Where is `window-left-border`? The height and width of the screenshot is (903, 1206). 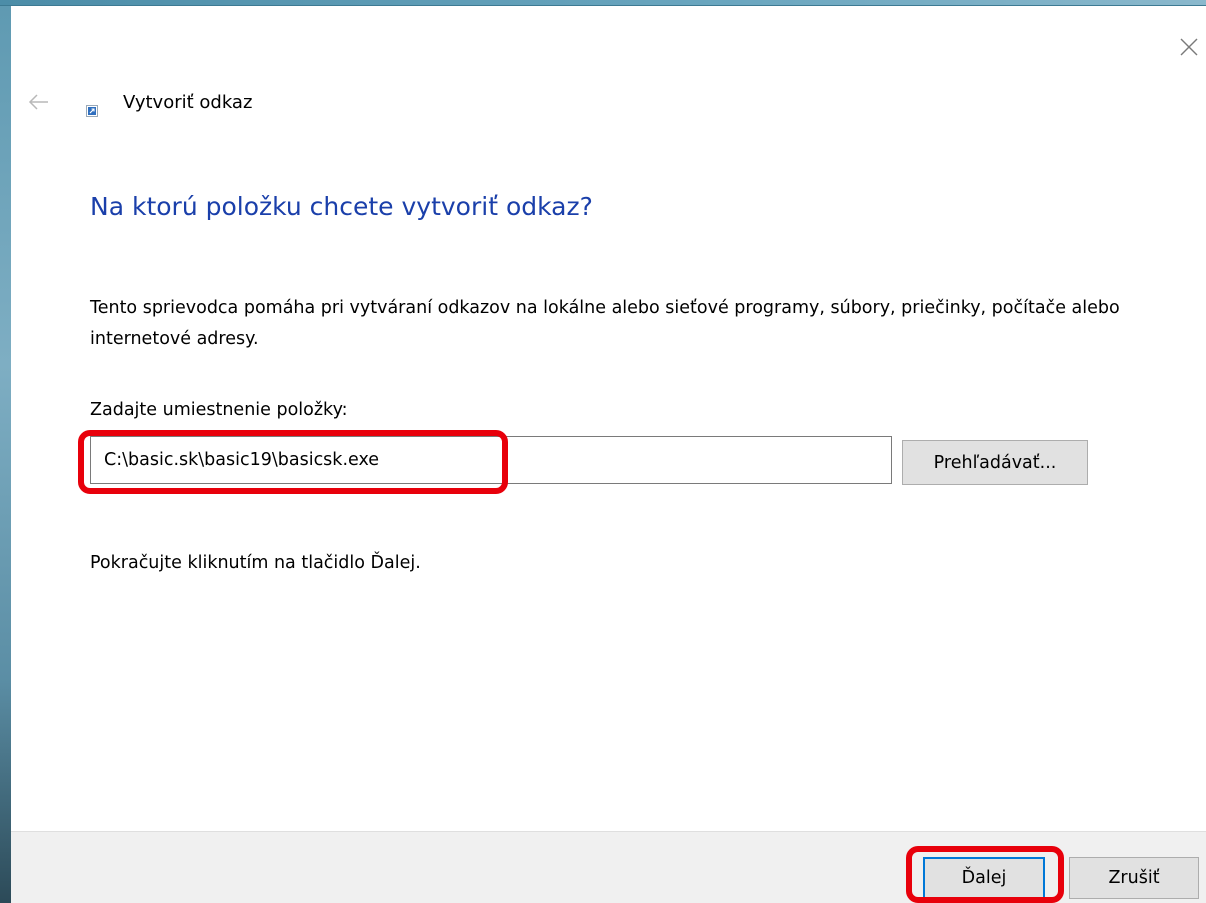 window-left-border is located at coordinates (5, 454).